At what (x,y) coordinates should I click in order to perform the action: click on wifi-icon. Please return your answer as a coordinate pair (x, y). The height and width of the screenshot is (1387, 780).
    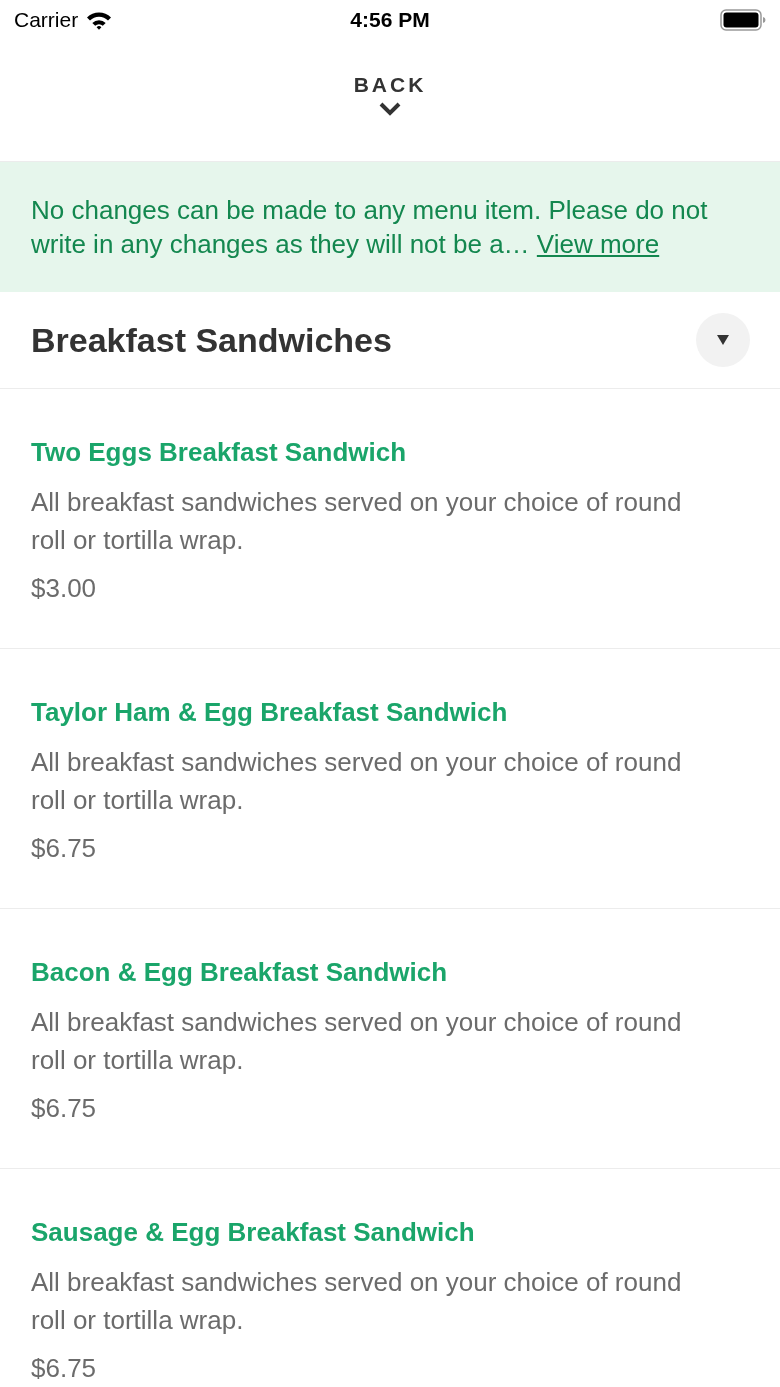
    Looking at the image, I should click on (99, 20).